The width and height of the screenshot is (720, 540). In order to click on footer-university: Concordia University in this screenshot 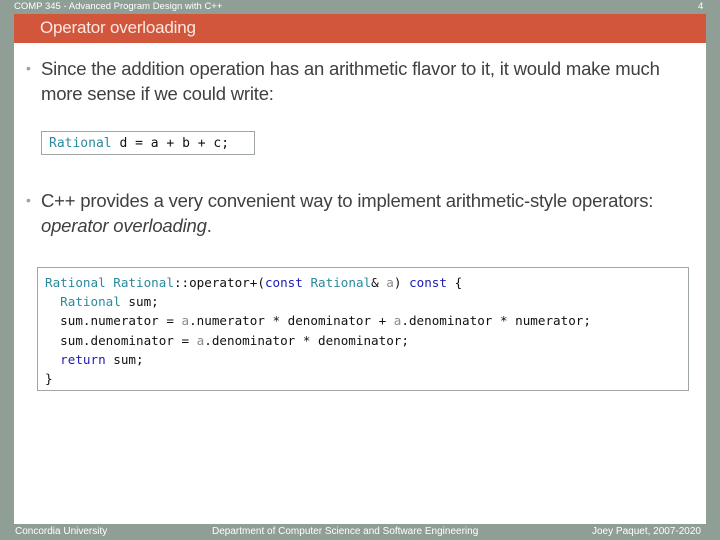, I will do `click(61, 531)`.